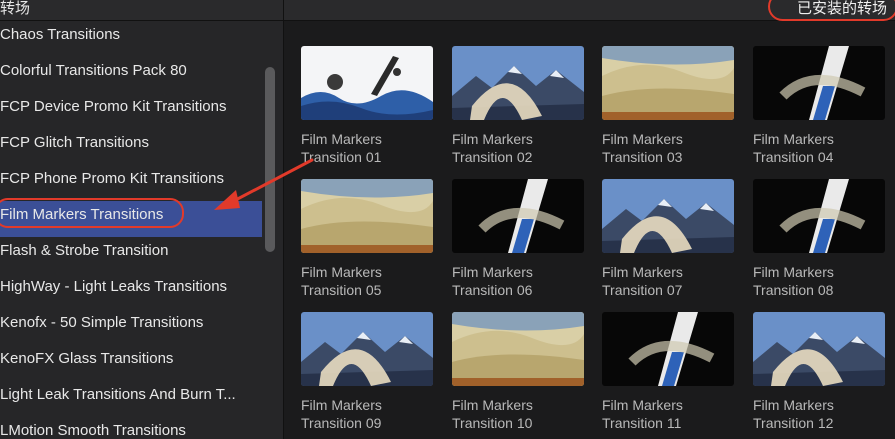 The height and width of the screenshot is (439, 895). What do you see at coordinates (131, 147) in the screenshot?
I see `sidebar-item: FCP Glitch Transitions` at bounding box center [131, 147].